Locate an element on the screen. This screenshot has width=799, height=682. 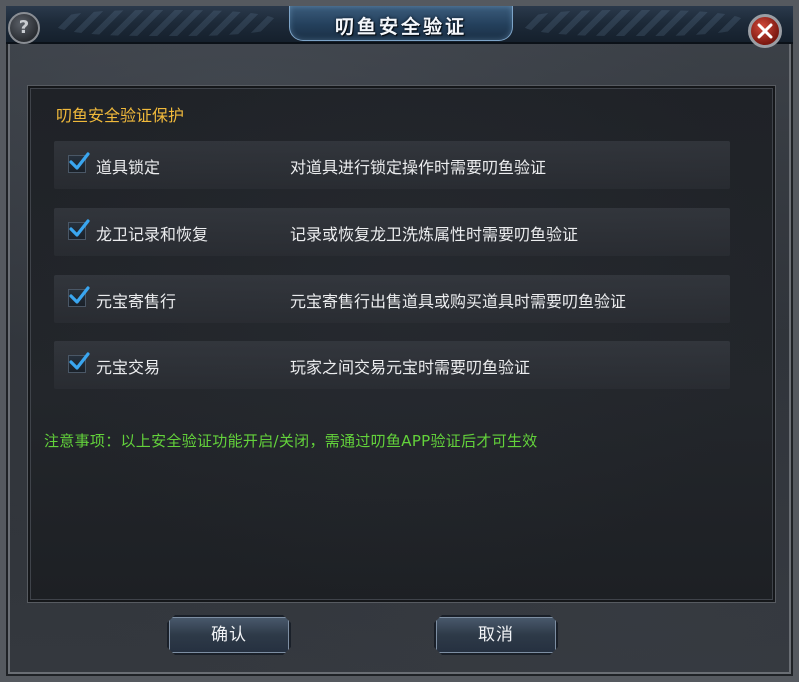
option-description: 对道具进行锁定操作时需要叨鱼验证 is located at coordinates (418, 167).